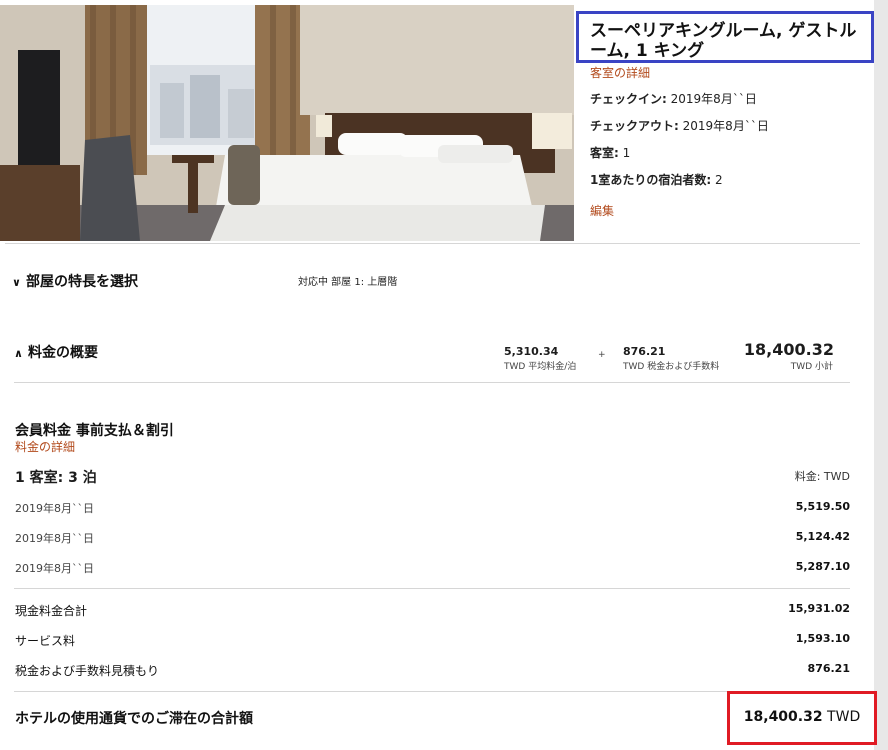  Describe the element at coordinates (45, 641) in the screenshot. I see `service-label: サービス料` at that location.